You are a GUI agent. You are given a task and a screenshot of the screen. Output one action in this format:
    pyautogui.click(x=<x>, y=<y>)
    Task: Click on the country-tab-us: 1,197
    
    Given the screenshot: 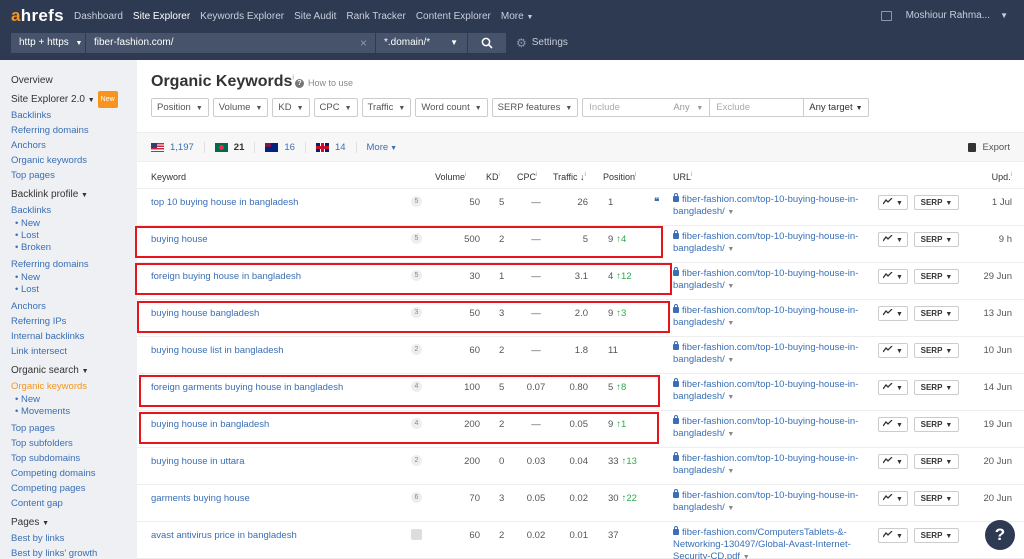 What is the action you would take?
    pyautogui.click(x=178, y=147)
    